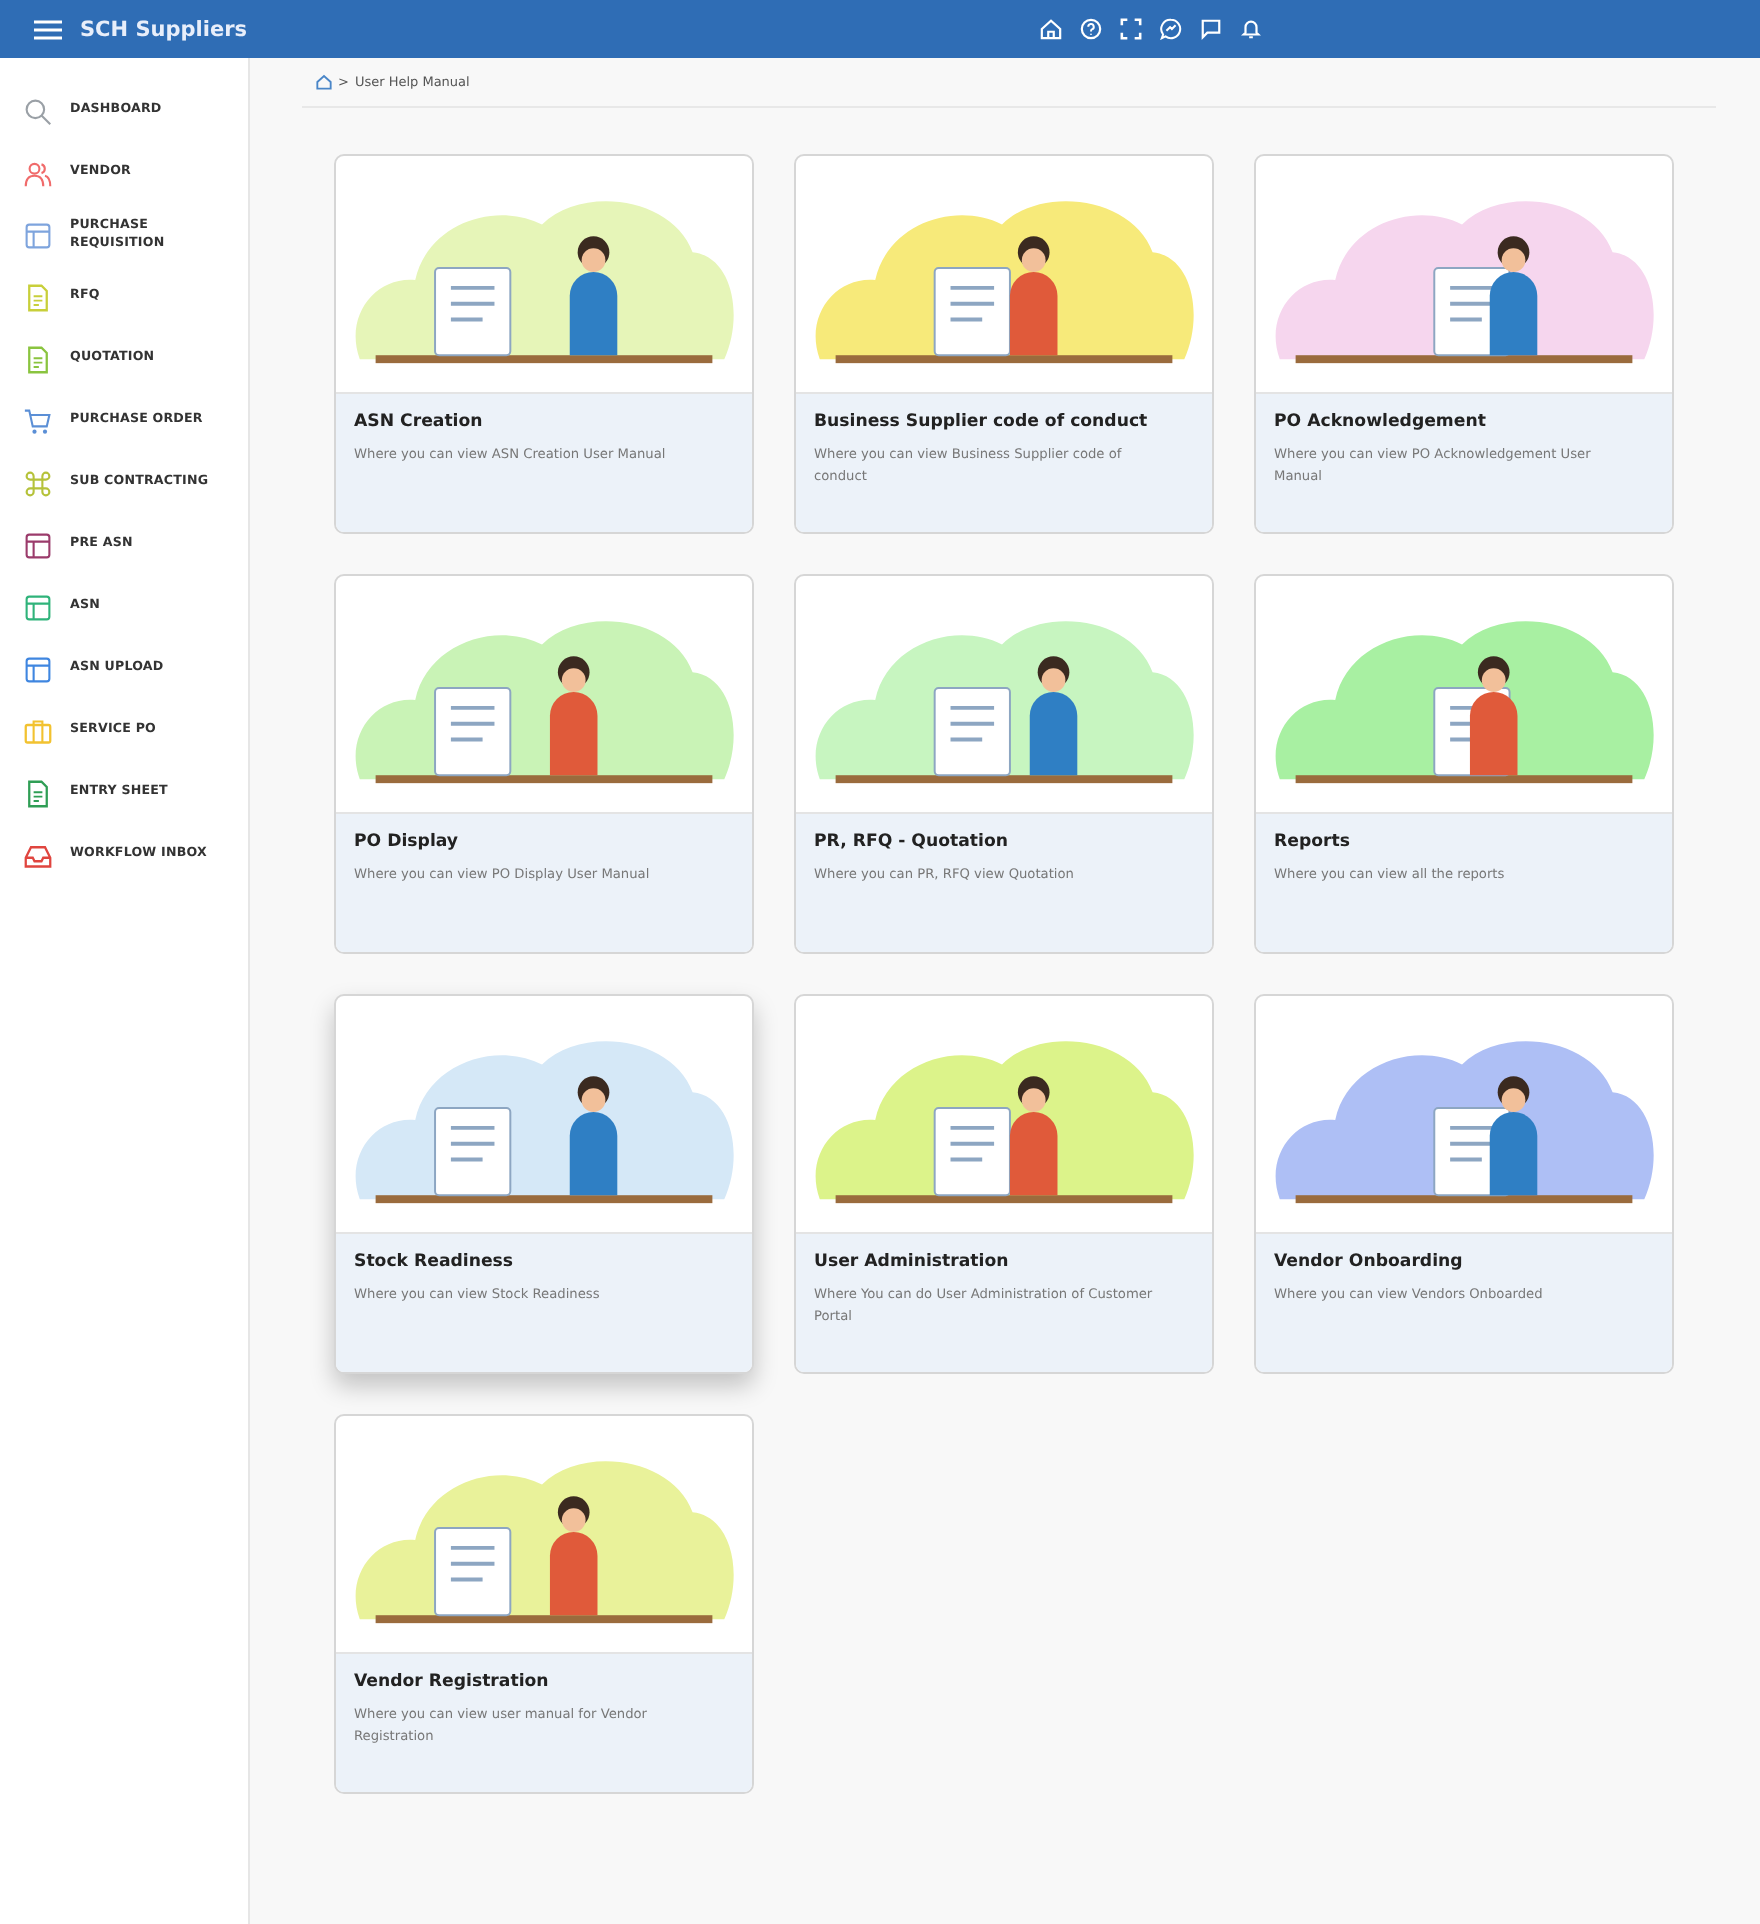  Describe the element at coordinates (1170, 29) in the screenshot. I see `chat-icon` at that location.